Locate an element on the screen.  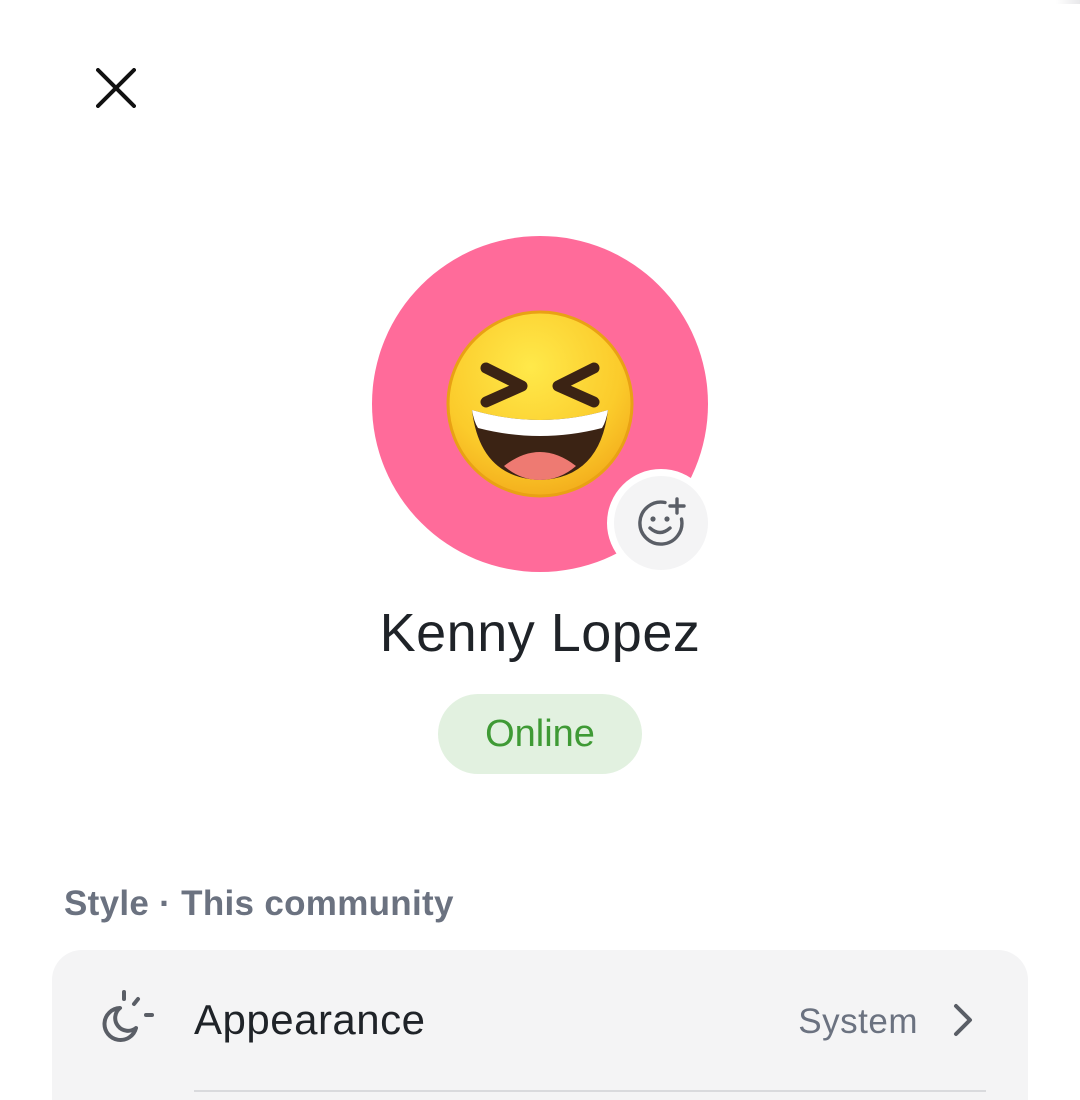
close-button is located at coordinates (116, 88).